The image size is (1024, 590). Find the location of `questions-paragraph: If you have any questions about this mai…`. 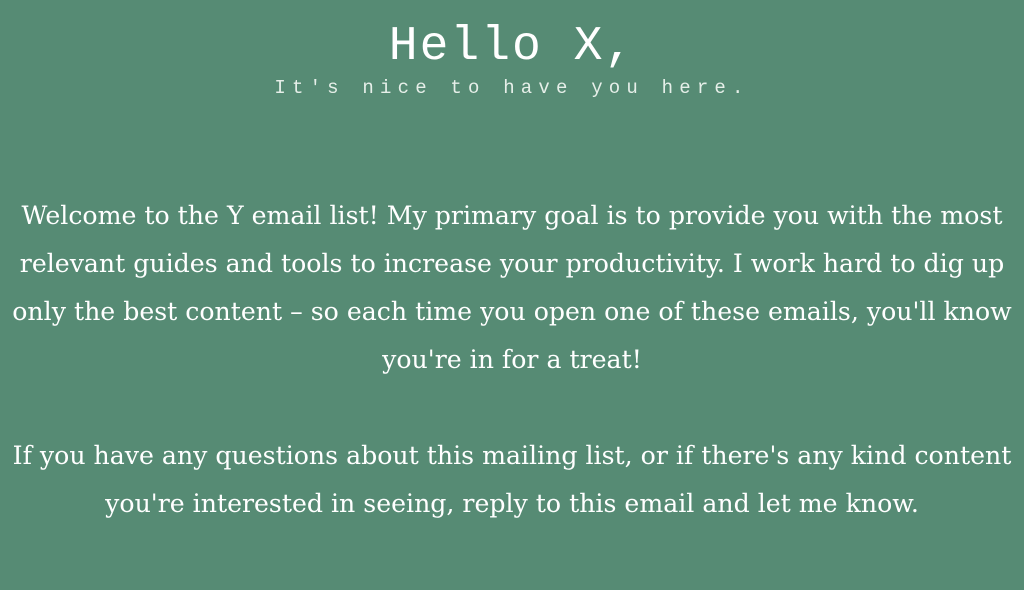

questions-paragraph: If you have any questions about this mai… is located at coordinates (512, 479).